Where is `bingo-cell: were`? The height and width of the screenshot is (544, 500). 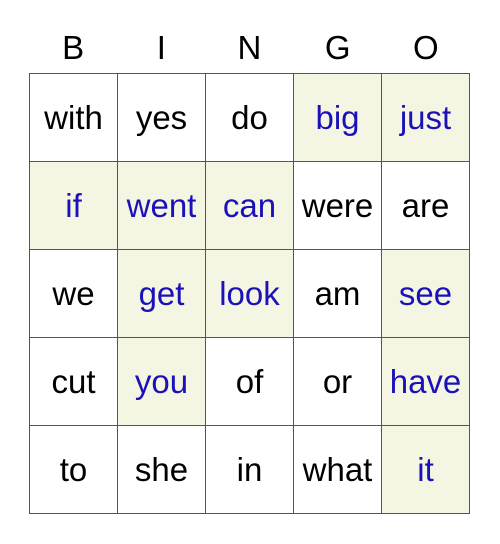
bingo-cell: were is located at coordinates (338, 206).